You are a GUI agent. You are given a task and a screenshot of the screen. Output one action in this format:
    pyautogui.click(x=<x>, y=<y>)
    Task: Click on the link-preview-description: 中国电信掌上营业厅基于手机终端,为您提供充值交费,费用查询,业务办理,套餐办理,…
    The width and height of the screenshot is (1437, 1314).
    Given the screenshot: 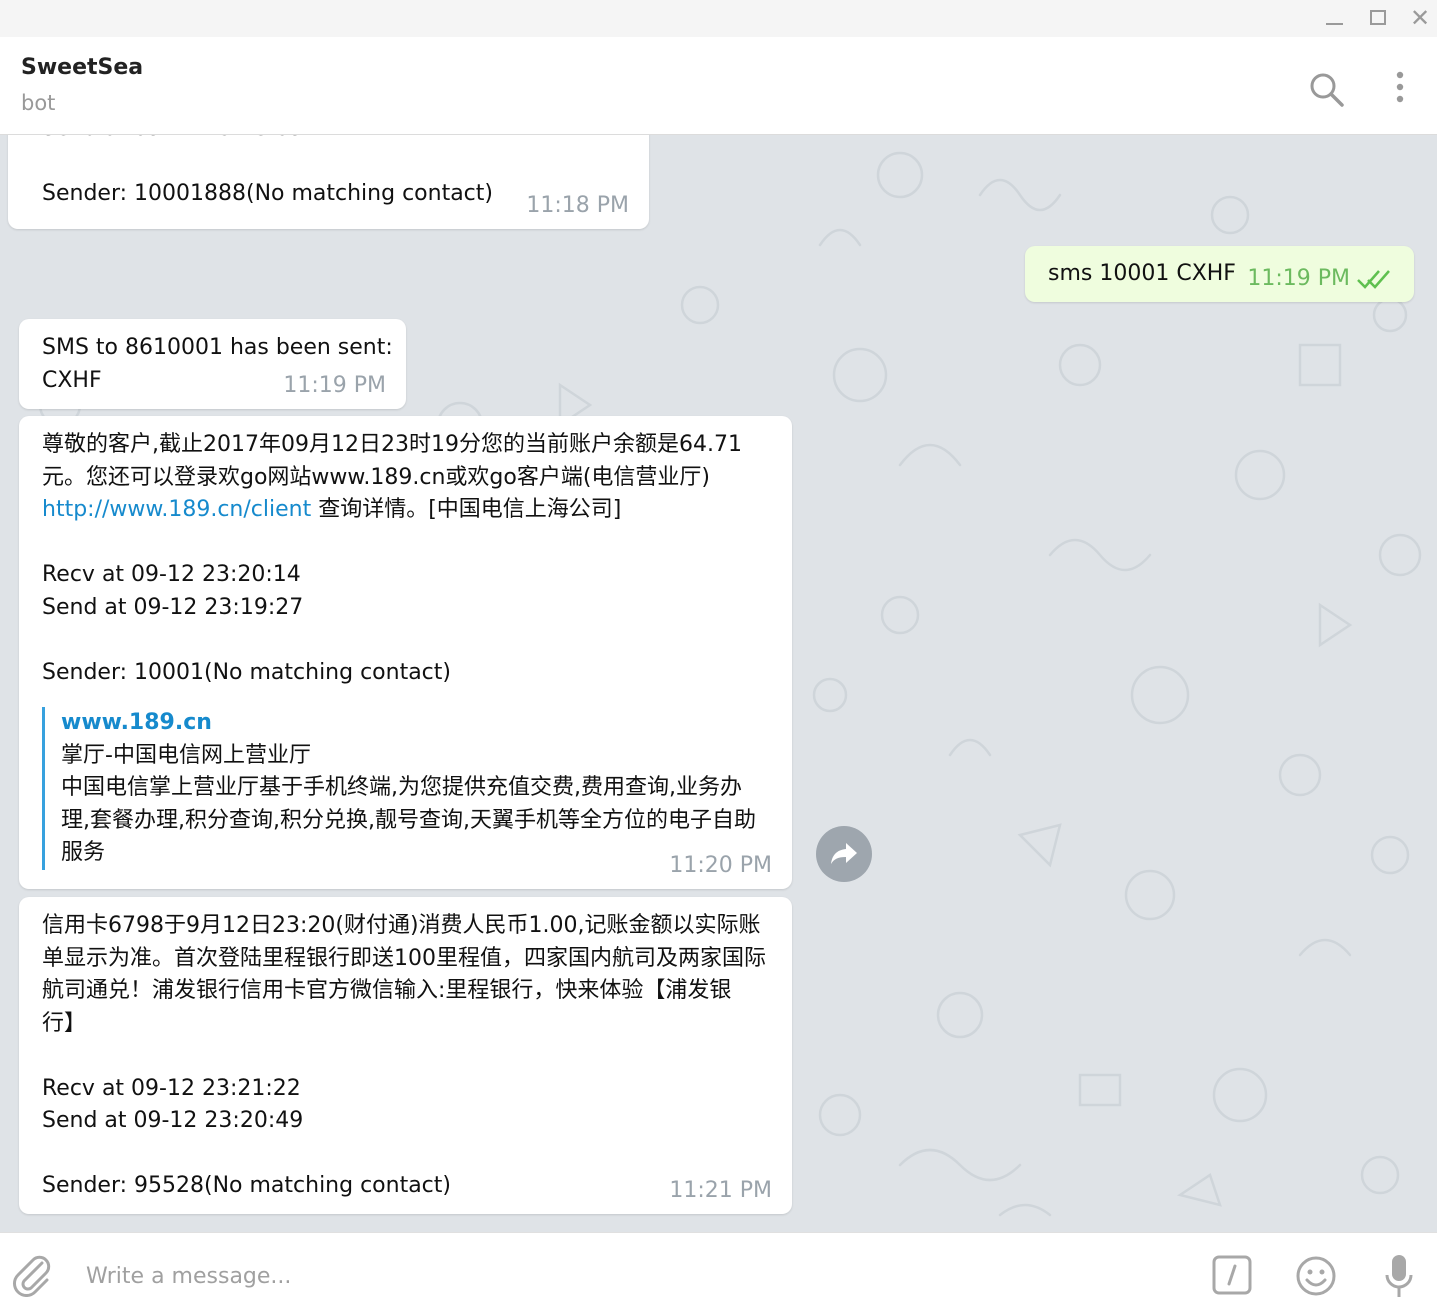 What is the action you would take?
    pyautogui.click(x=408, y=820)
    